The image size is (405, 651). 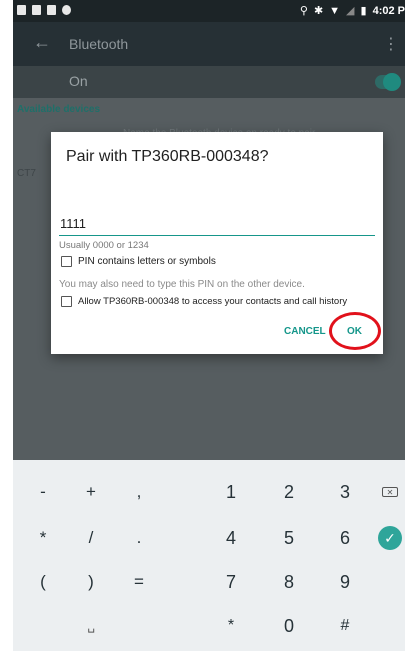 I want to click on pin-letters-label: PIN contains letters or symbols, so click(x=147, y=261).